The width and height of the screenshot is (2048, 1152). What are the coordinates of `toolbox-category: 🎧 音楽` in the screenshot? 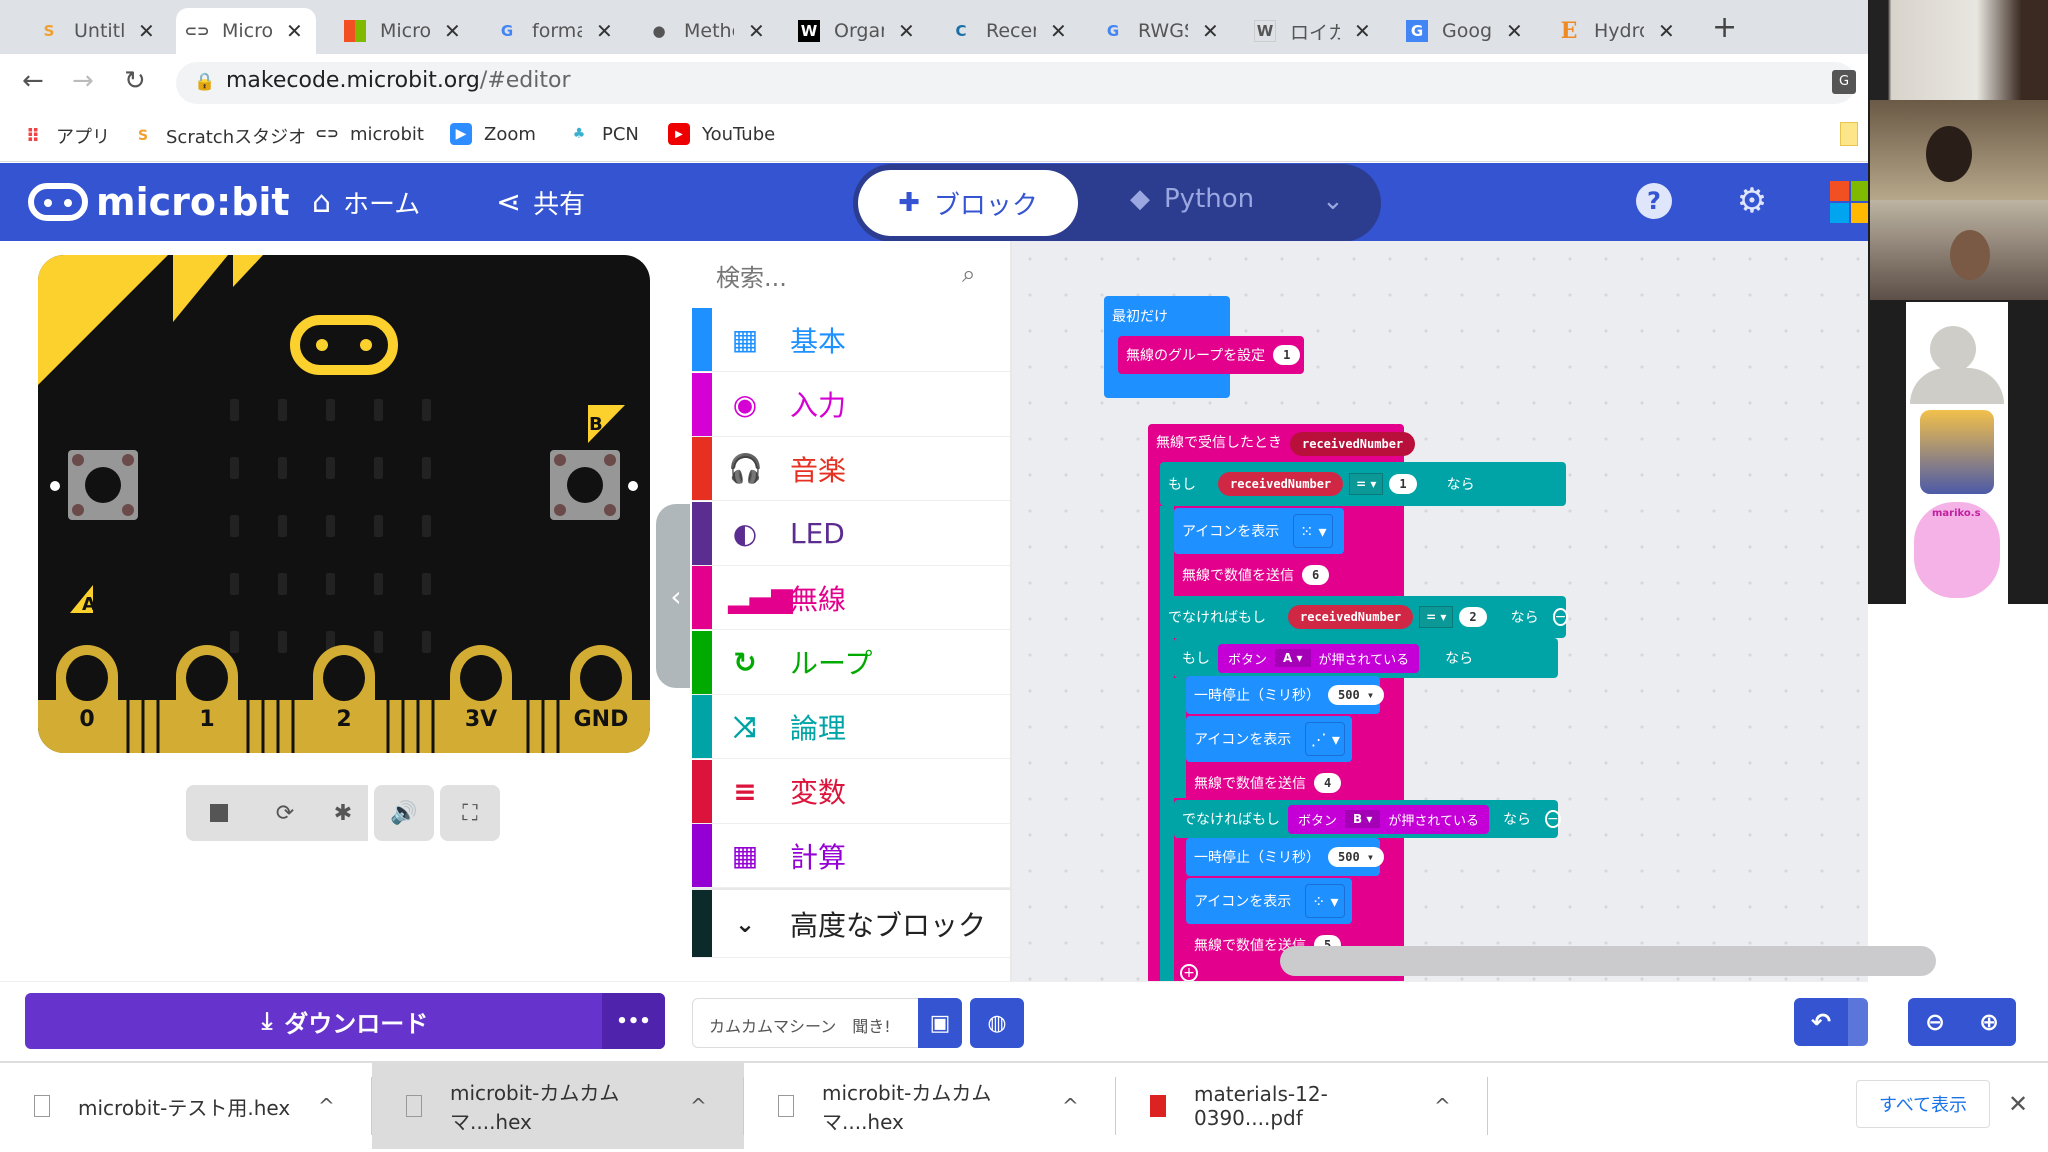 It's located at (851, 469).